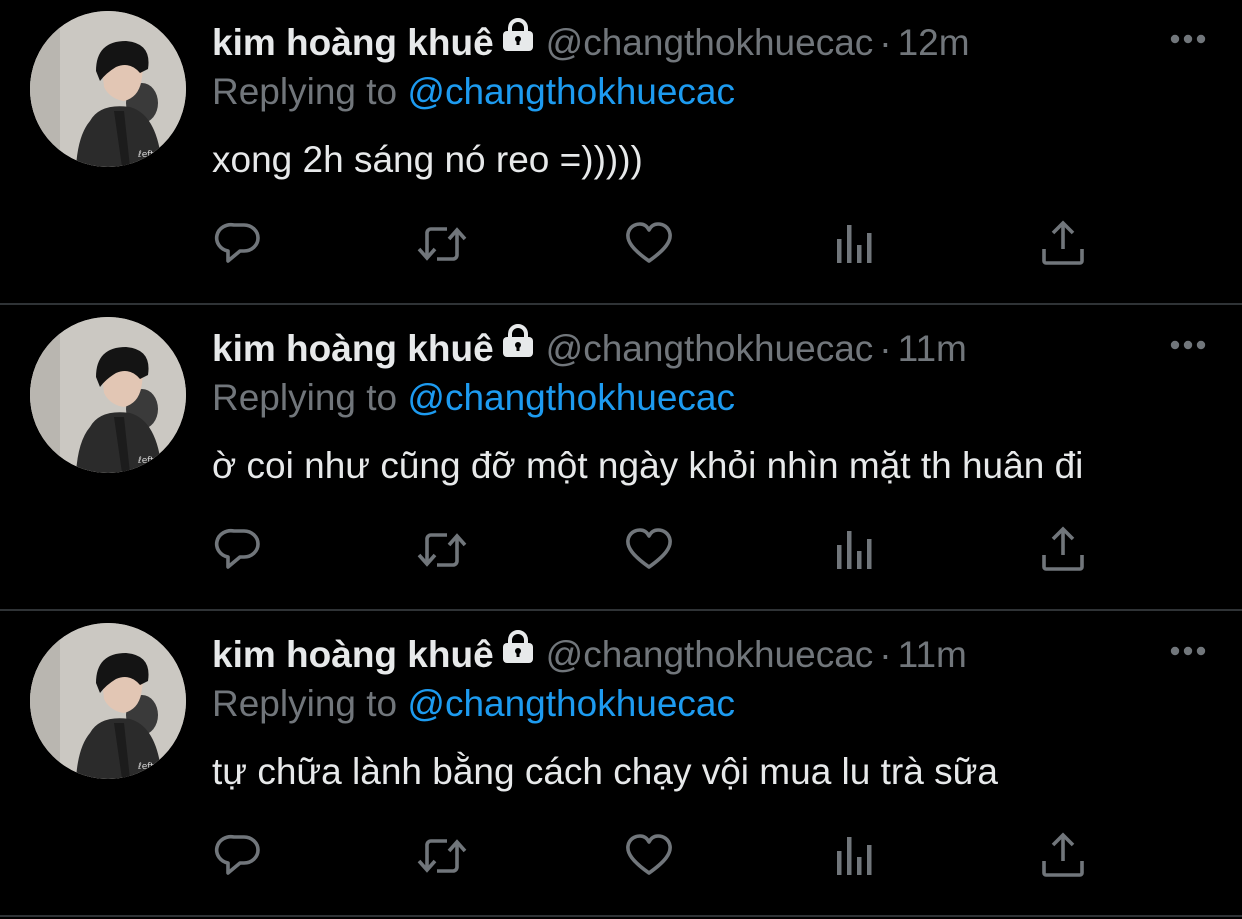  What do you see at coordinates (427, 159) in the screenshot?
I see `tweet-text: xong 2h sáng nó reo =)))))` at bounding box center [427, 159].